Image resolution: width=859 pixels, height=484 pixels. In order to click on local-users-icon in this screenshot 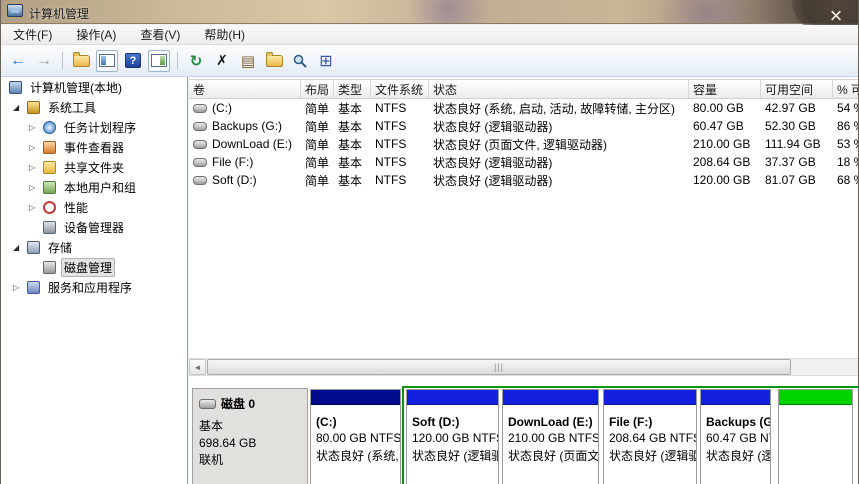, I will do `click(49, 187)`.